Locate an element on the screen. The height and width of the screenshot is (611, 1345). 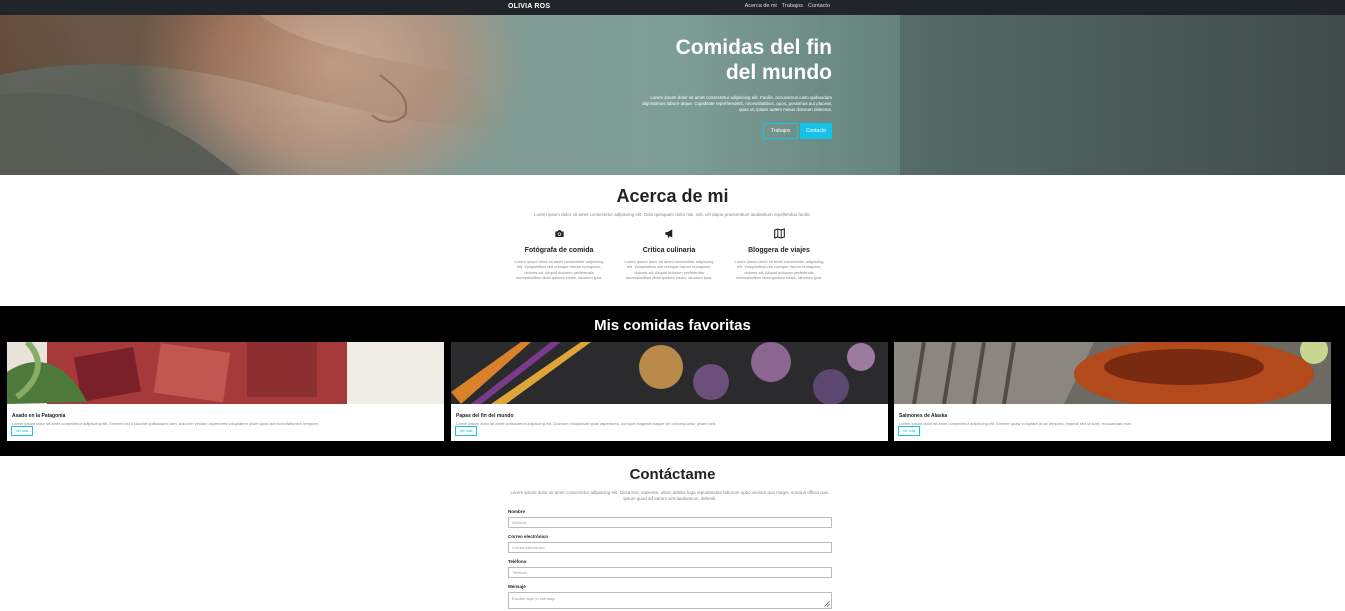
favorites-title: Mis comidas favoritas is located at coordinates (672, 325).